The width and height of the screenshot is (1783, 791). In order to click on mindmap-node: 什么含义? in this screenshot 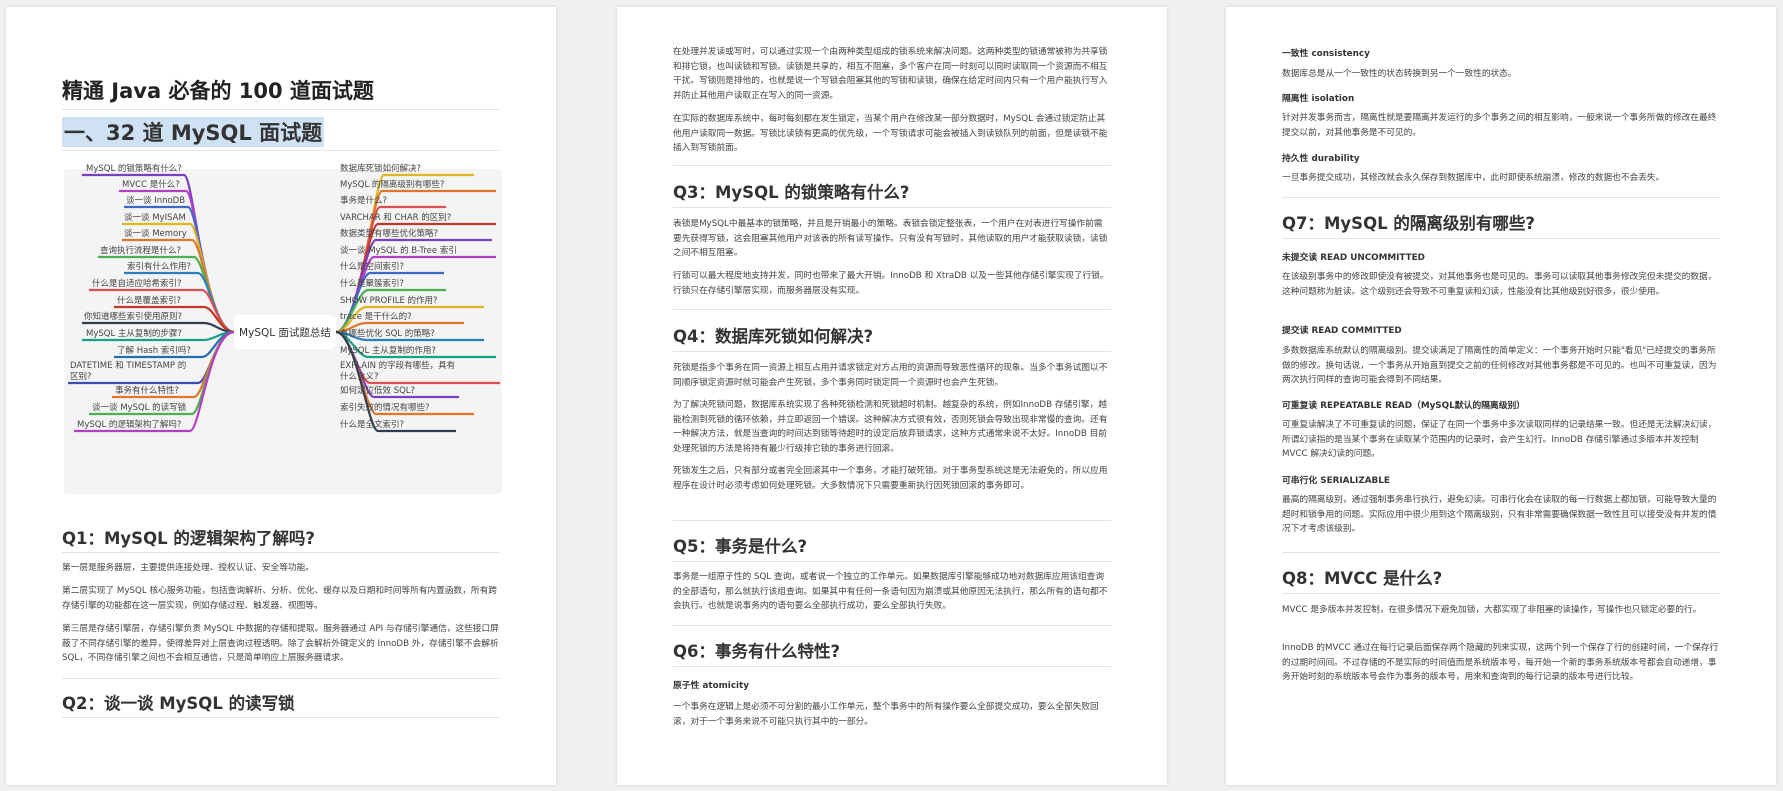, I will do `click(359, 377)`.